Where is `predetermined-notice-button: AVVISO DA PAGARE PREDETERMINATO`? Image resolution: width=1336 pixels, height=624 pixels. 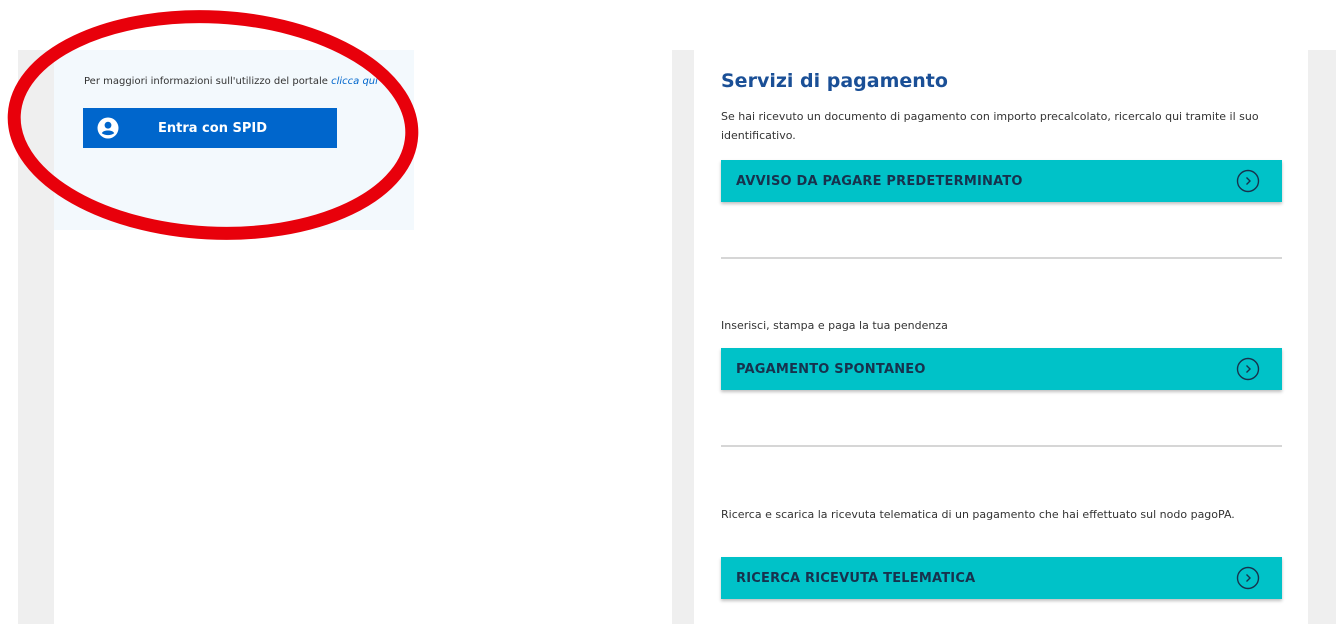
predetermined-notice-button: AVVISO DA PAGARE PREDETERMINATO is located at coordinates (1001, 181).